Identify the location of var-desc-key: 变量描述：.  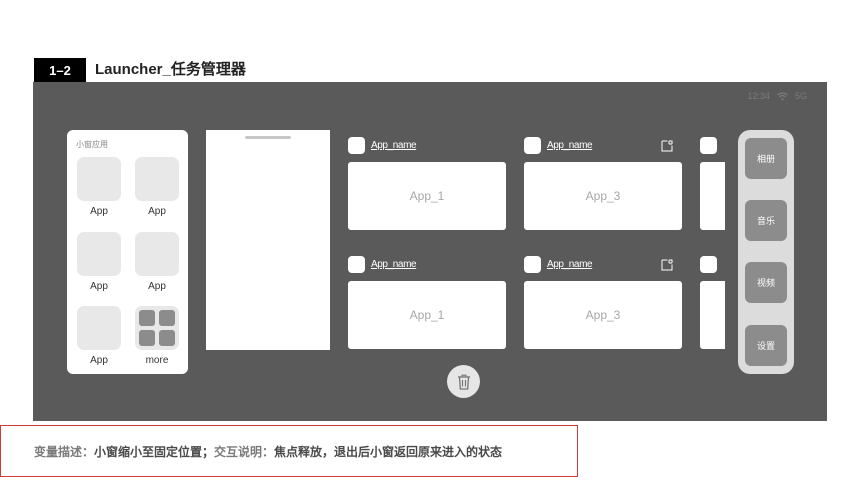
(64, 451).